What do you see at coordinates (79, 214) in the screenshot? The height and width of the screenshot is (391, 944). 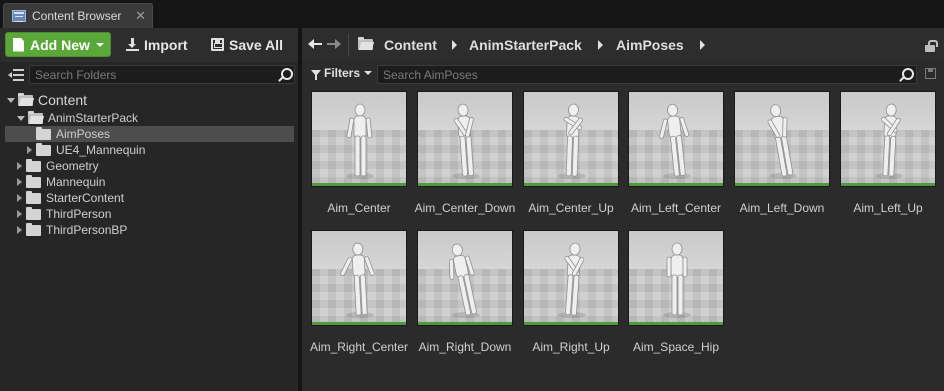 I see `tree-item-label: ThirdPerson` at bounding box center [79, 214].